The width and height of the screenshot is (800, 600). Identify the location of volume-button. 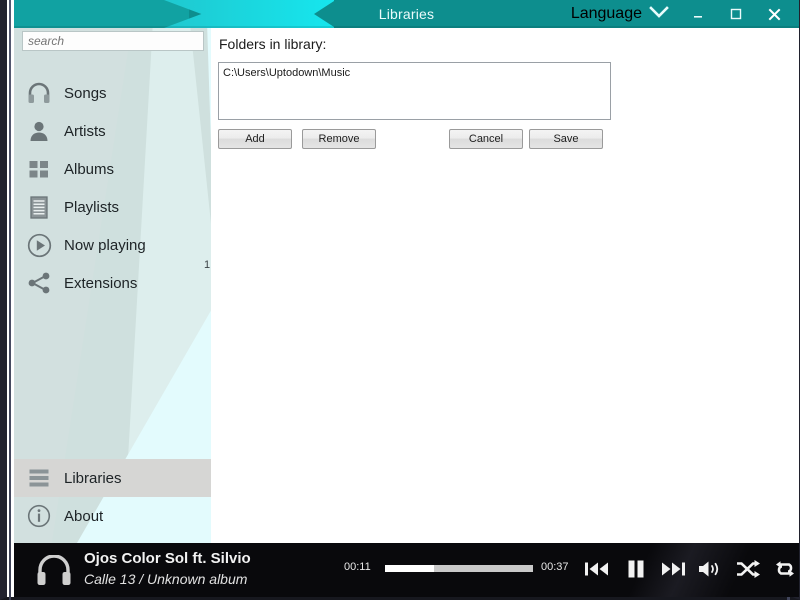
(710, 569).